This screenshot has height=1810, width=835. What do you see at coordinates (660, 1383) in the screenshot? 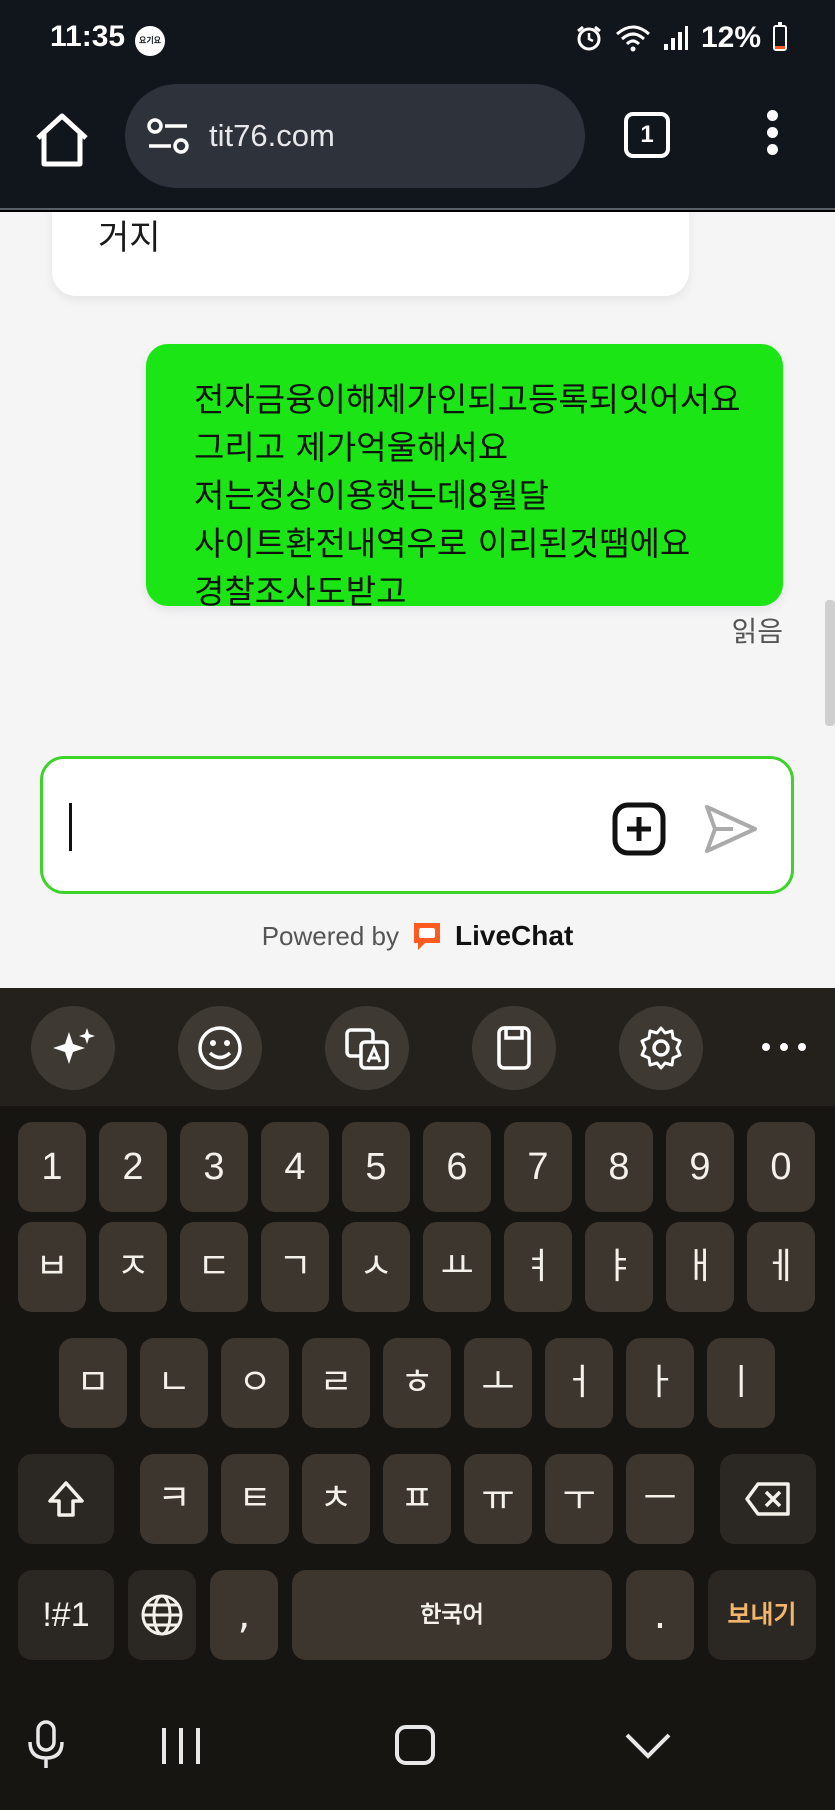
I see `key-a: ㅏ` at bounding box center [660, 1383].